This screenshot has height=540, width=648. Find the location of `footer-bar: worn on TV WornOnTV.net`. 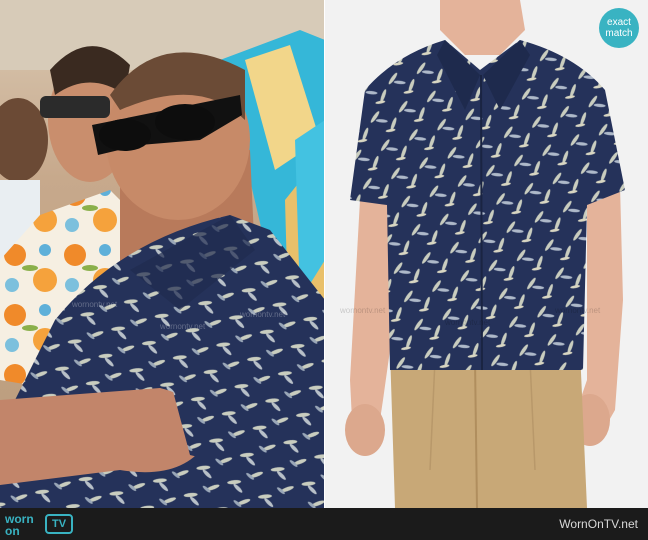

footer-bar: worn on TV WornOnTV.net is located at coordinates (324, 524).